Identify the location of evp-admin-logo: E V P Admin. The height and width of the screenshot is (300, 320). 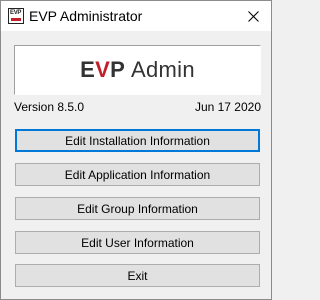
(137, 69).